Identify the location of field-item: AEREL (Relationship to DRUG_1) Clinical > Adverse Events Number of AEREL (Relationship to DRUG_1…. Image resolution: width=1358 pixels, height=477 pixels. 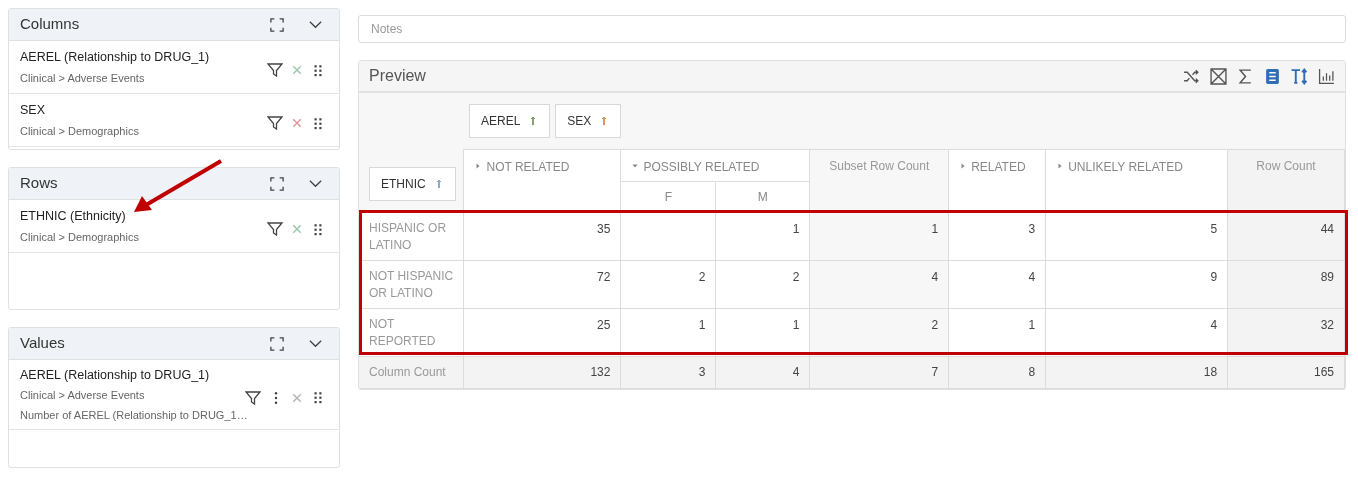
(174, 395).